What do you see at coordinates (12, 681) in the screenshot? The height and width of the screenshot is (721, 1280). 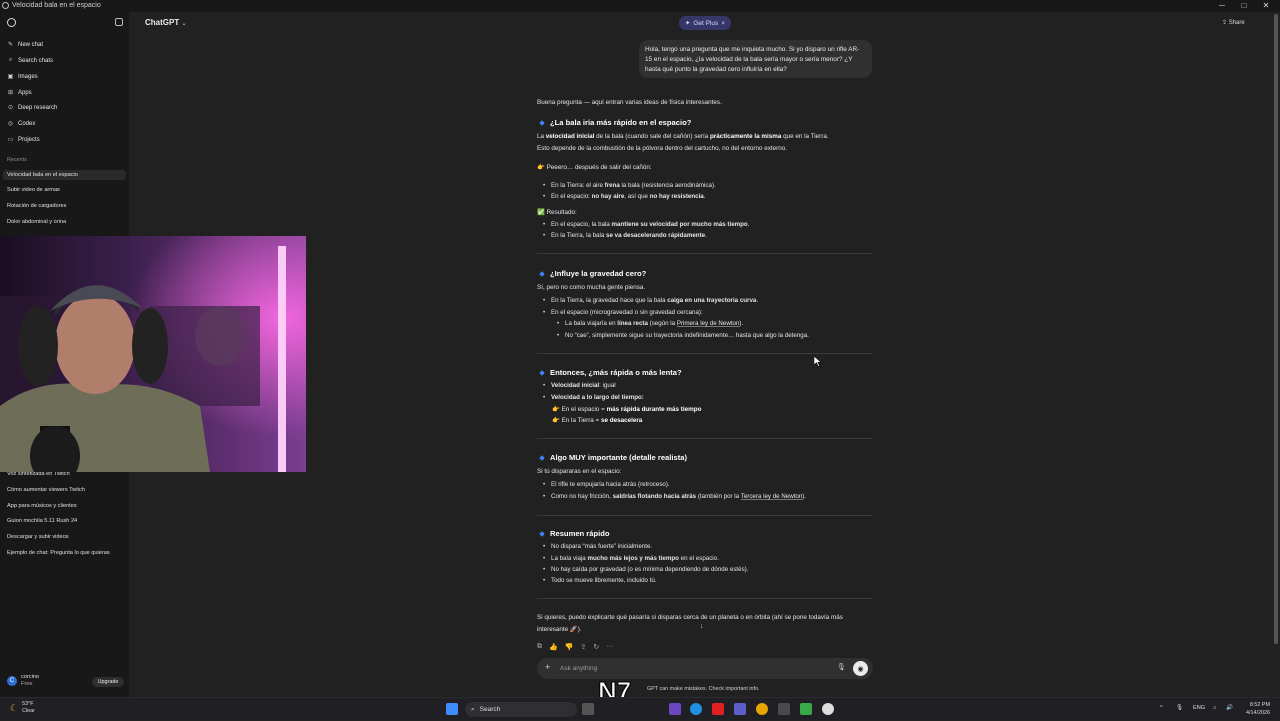 I see `avatar: C` at bounding box center [12, 681].